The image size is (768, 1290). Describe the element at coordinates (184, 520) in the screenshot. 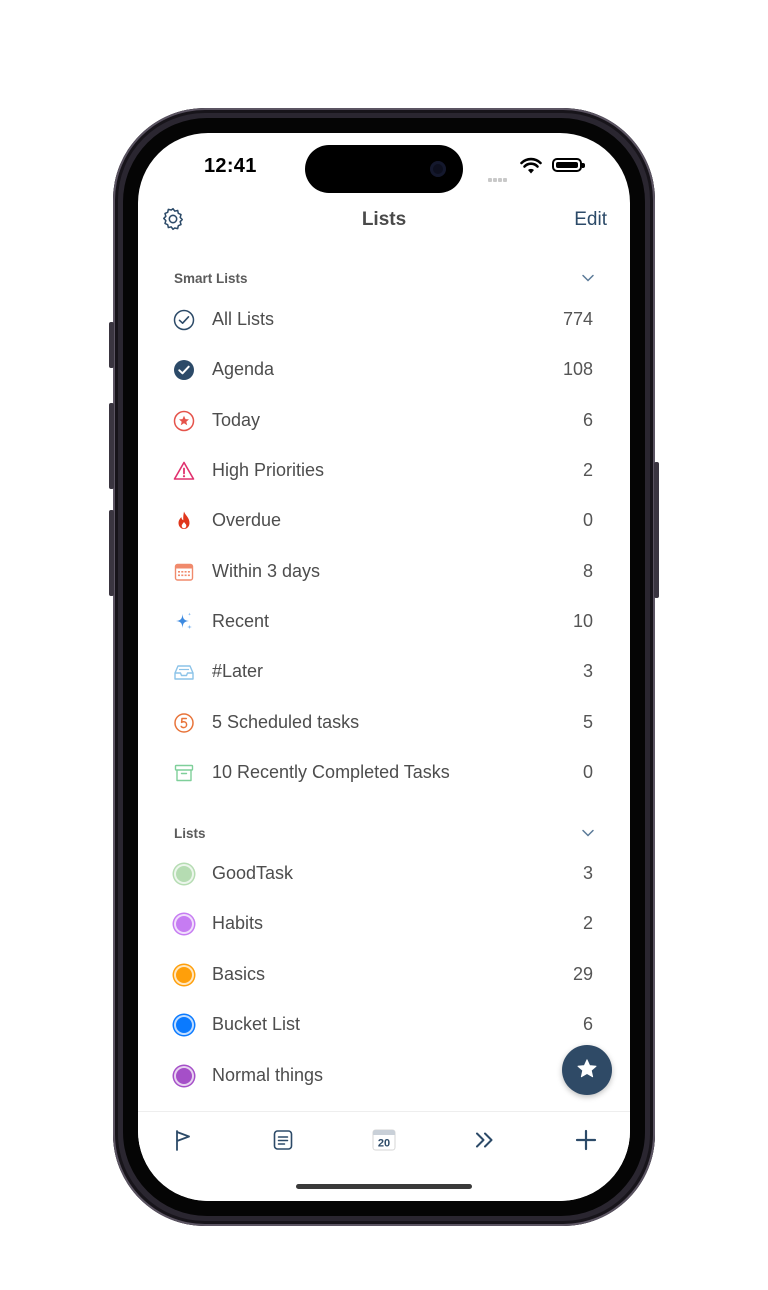

I see `flame-icon` at that location.